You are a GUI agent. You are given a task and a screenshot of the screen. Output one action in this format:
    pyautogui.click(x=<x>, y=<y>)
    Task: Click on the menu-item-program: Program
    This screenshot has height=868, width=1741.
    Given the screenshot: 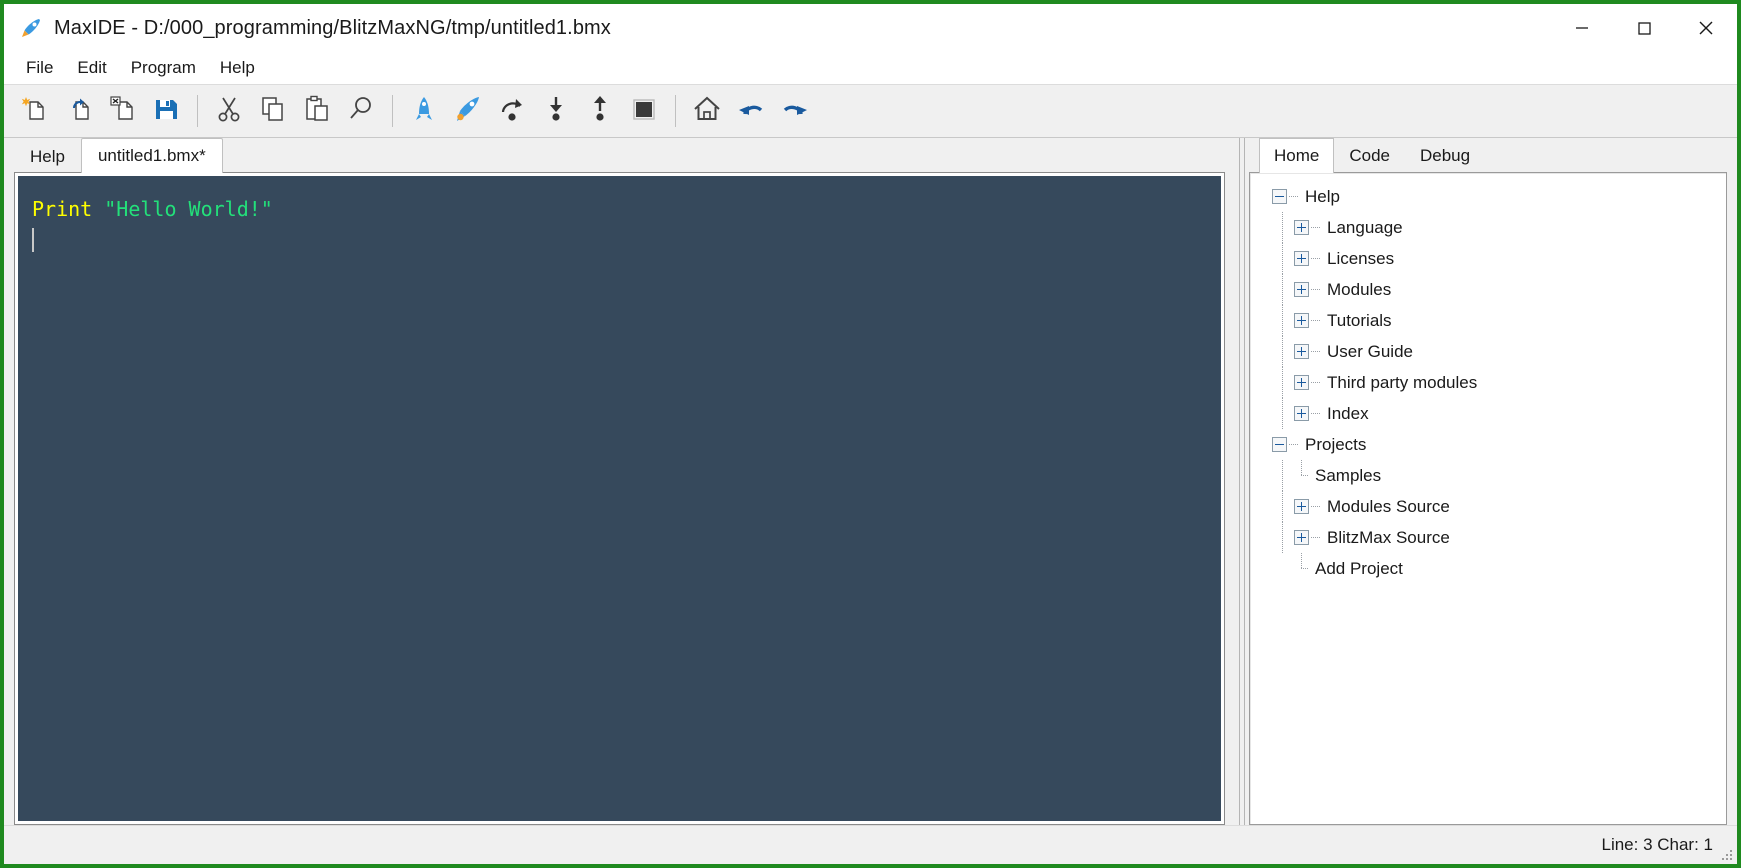 What is the action you would take?
    pyautogui.click(x=163, y=68)
    